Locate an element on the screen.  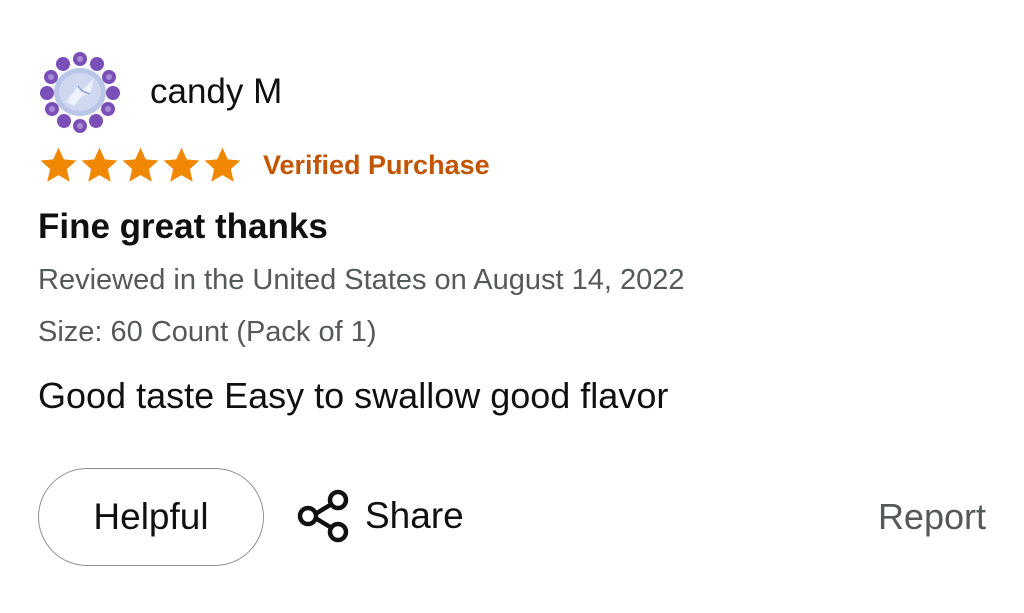
rating-row: Verified Purchase is located at coordinates (264, 165).